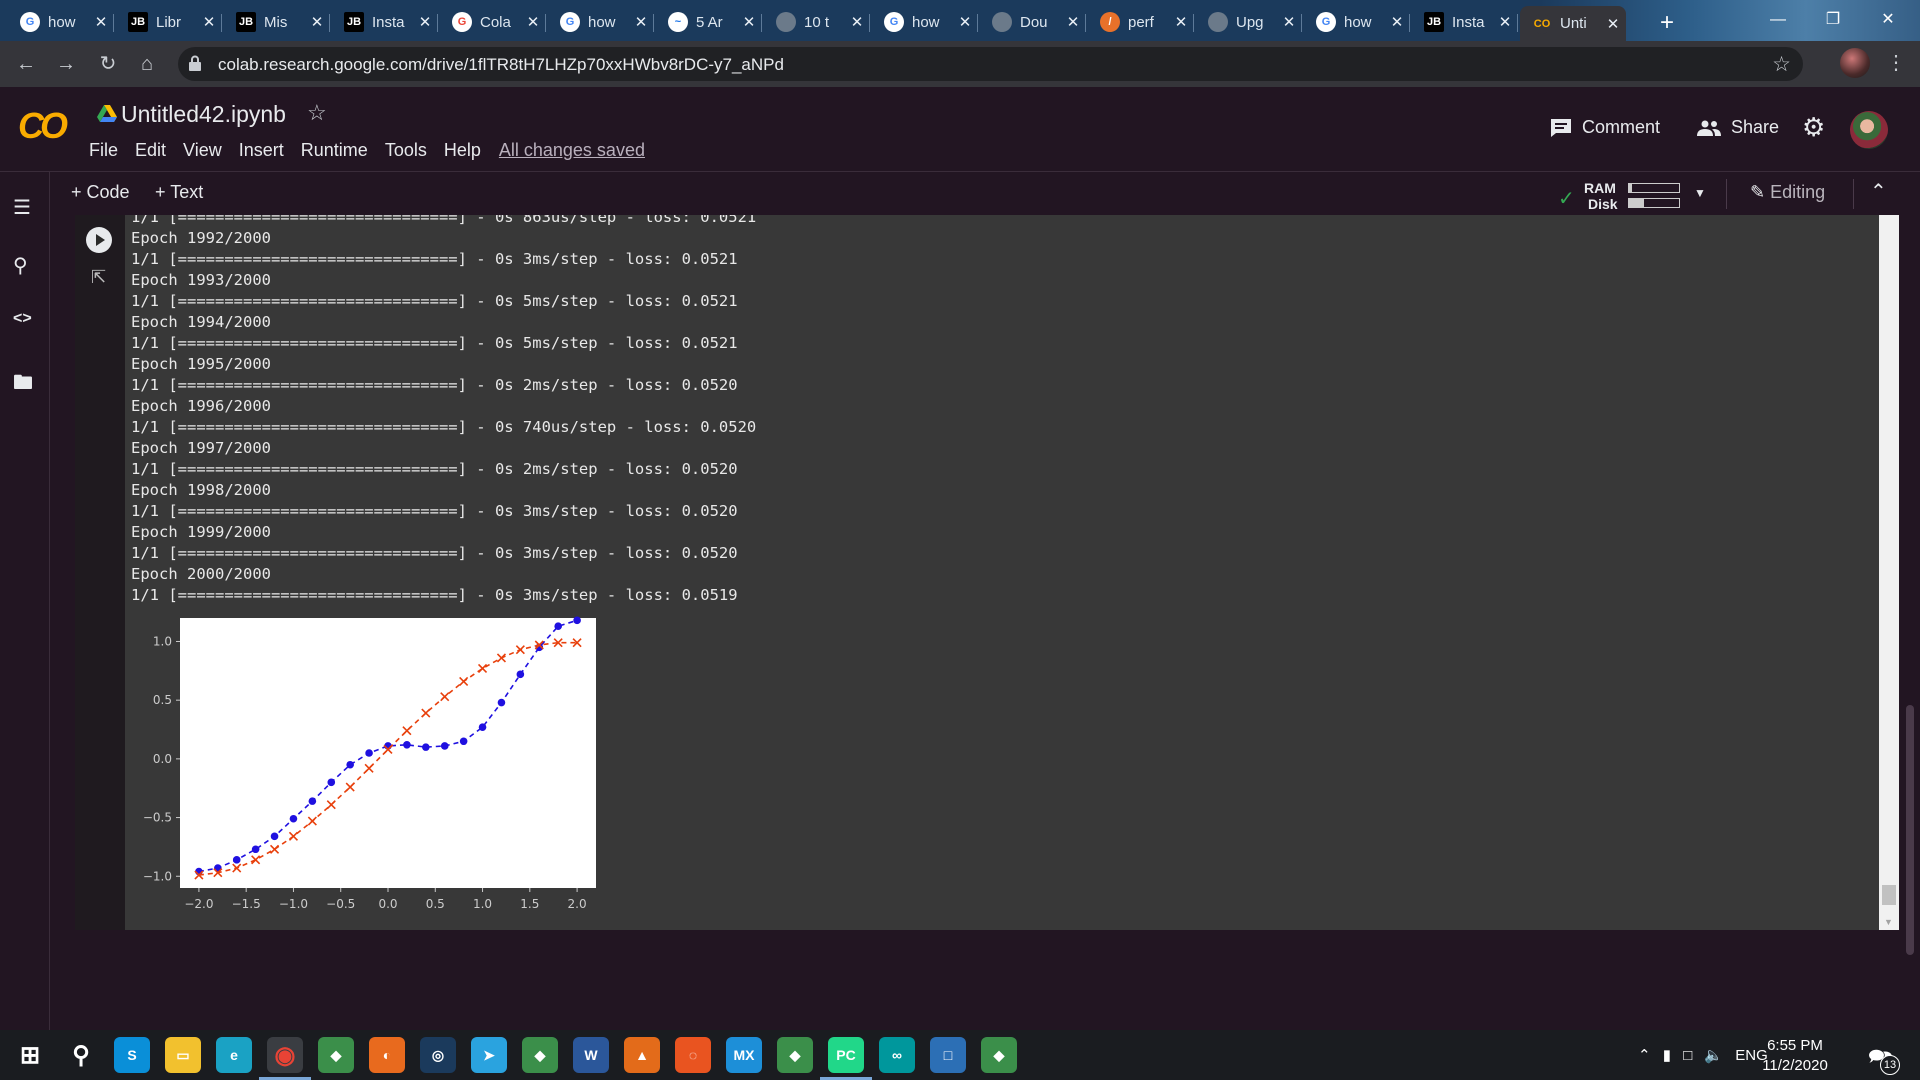 The height and width of the screenshot is (1080, 1920). Describe the element at coordinates (1888, 20) in the screenshot. I see `close-window-button: ✕` at that location.